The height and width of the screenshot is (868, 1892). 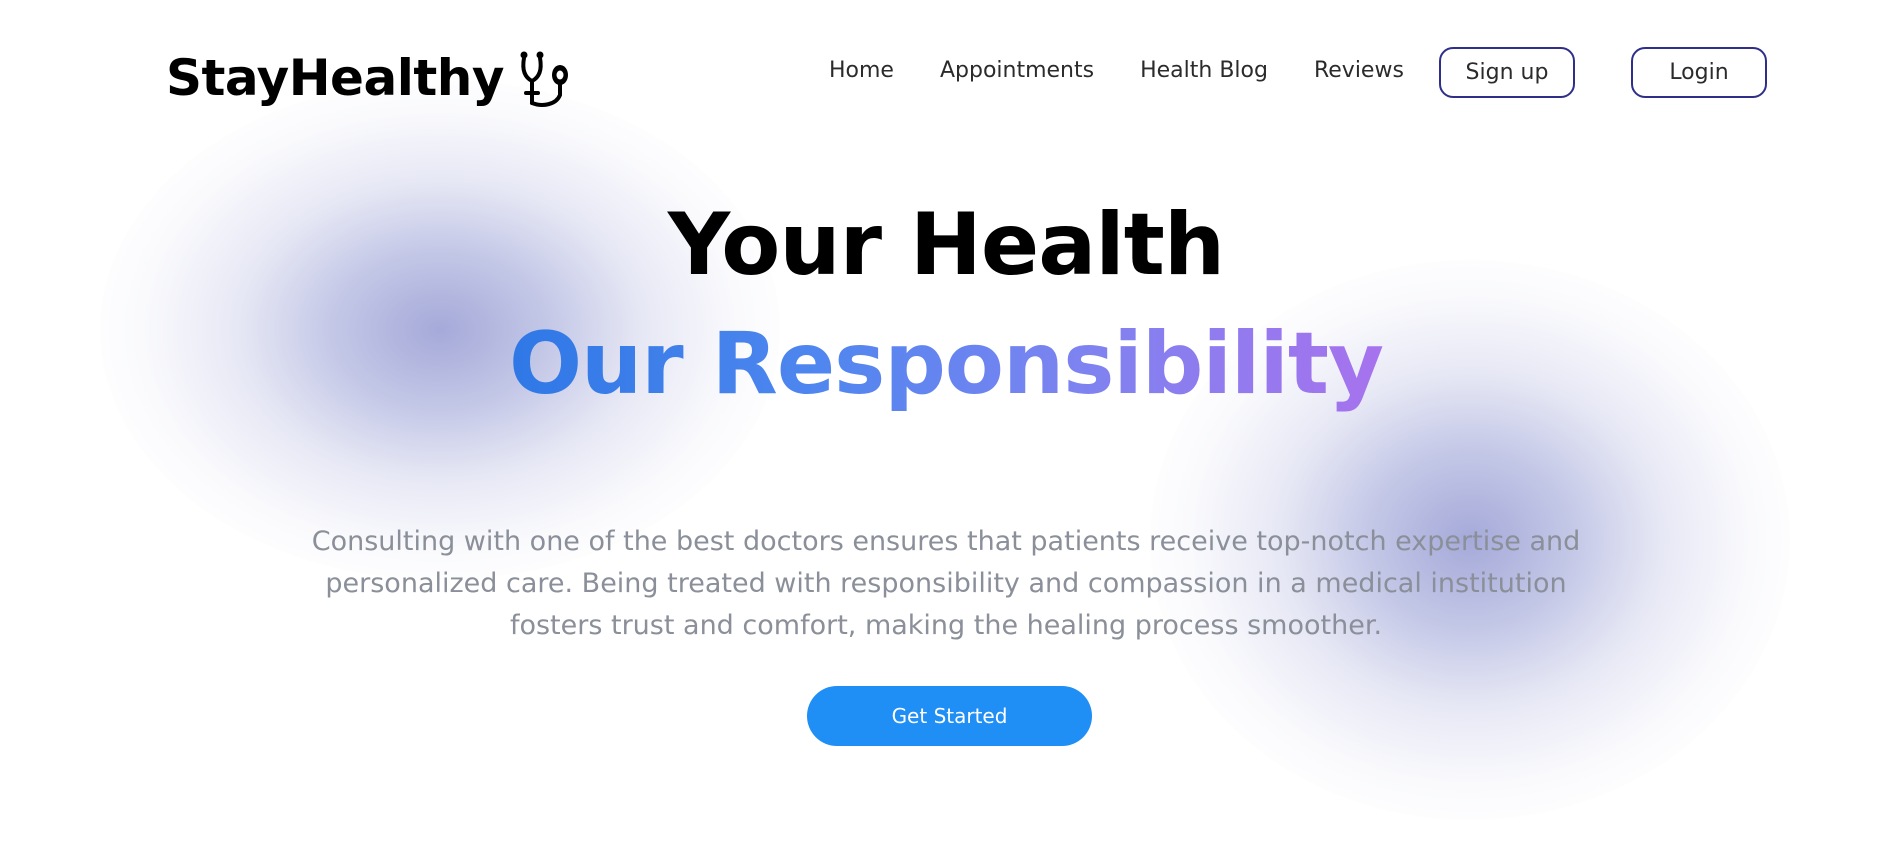 What do you see at coordinates (544, 79) in the screenshot?
I see `stethoscope-icon` at bounding box center [544, 79].